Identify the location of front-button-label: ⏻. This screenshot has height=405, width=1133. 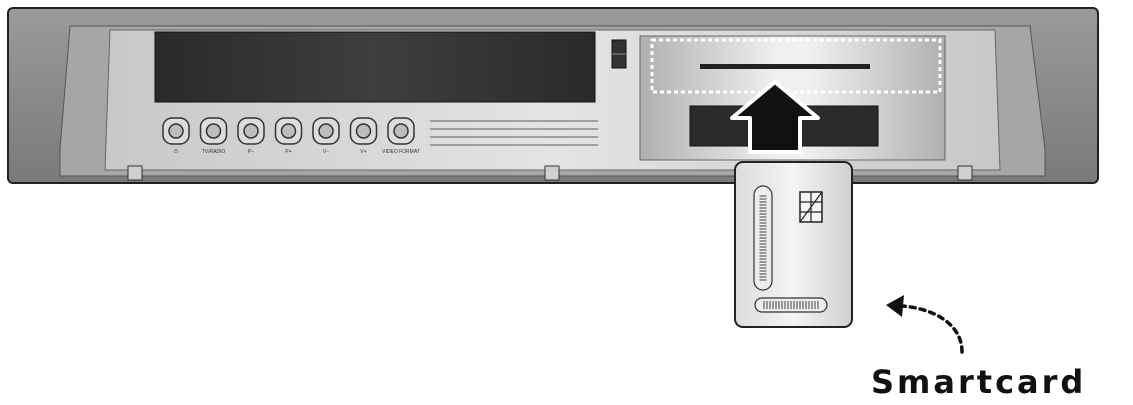
(176, 152).